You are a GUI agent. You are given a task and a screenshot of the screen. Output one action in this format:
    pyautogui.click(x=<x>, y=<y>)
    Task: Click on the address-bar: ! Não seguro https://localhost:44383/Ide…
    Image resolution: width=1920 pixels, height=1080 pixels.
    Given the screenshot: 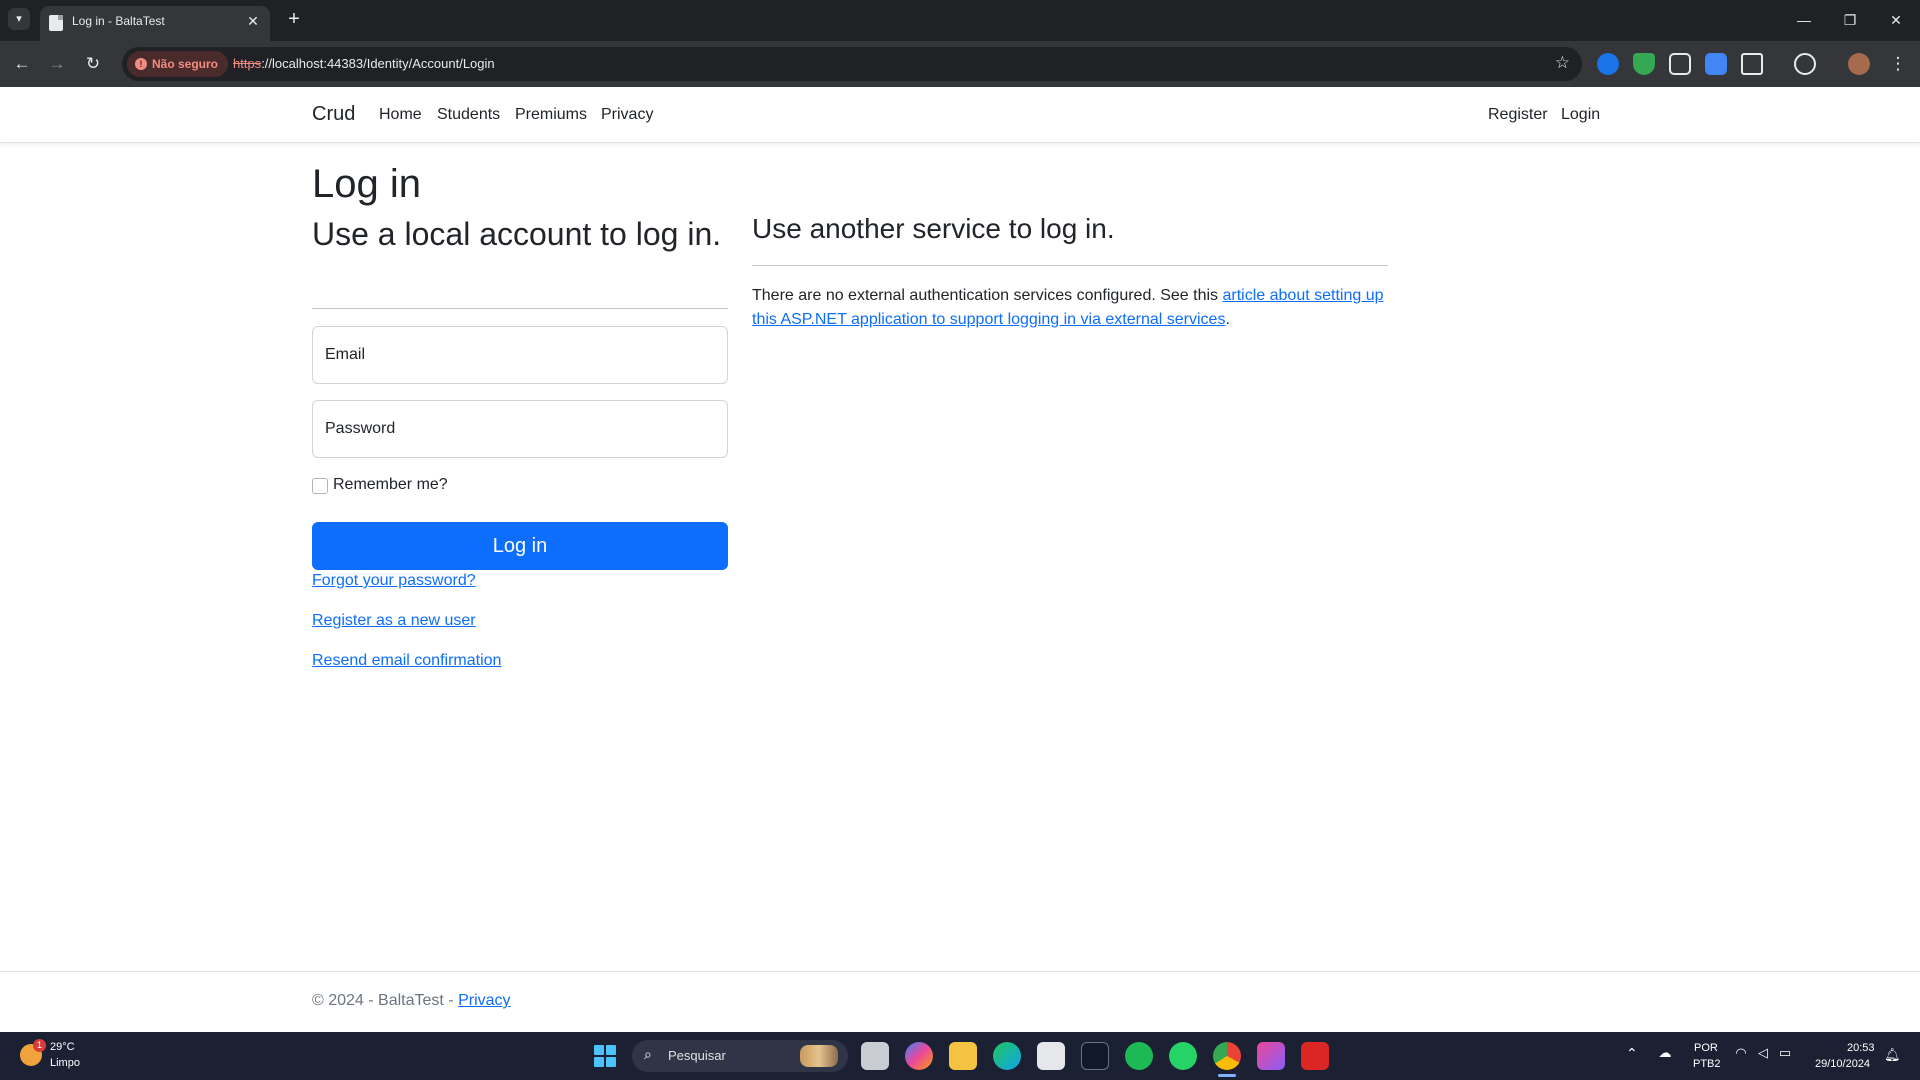 What is the action you would take?
    pyautogui.click(x=852, y=64)
    